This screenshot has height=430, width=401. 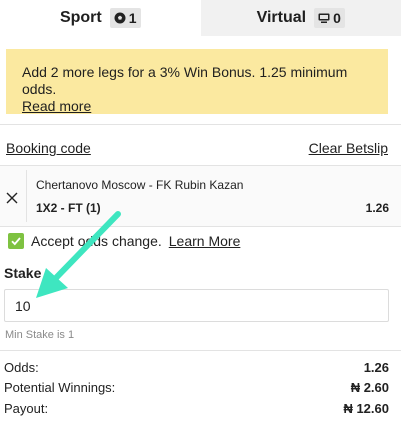 I want to click on tab-virtual-label: Virtual, so click(x=281, y=17).